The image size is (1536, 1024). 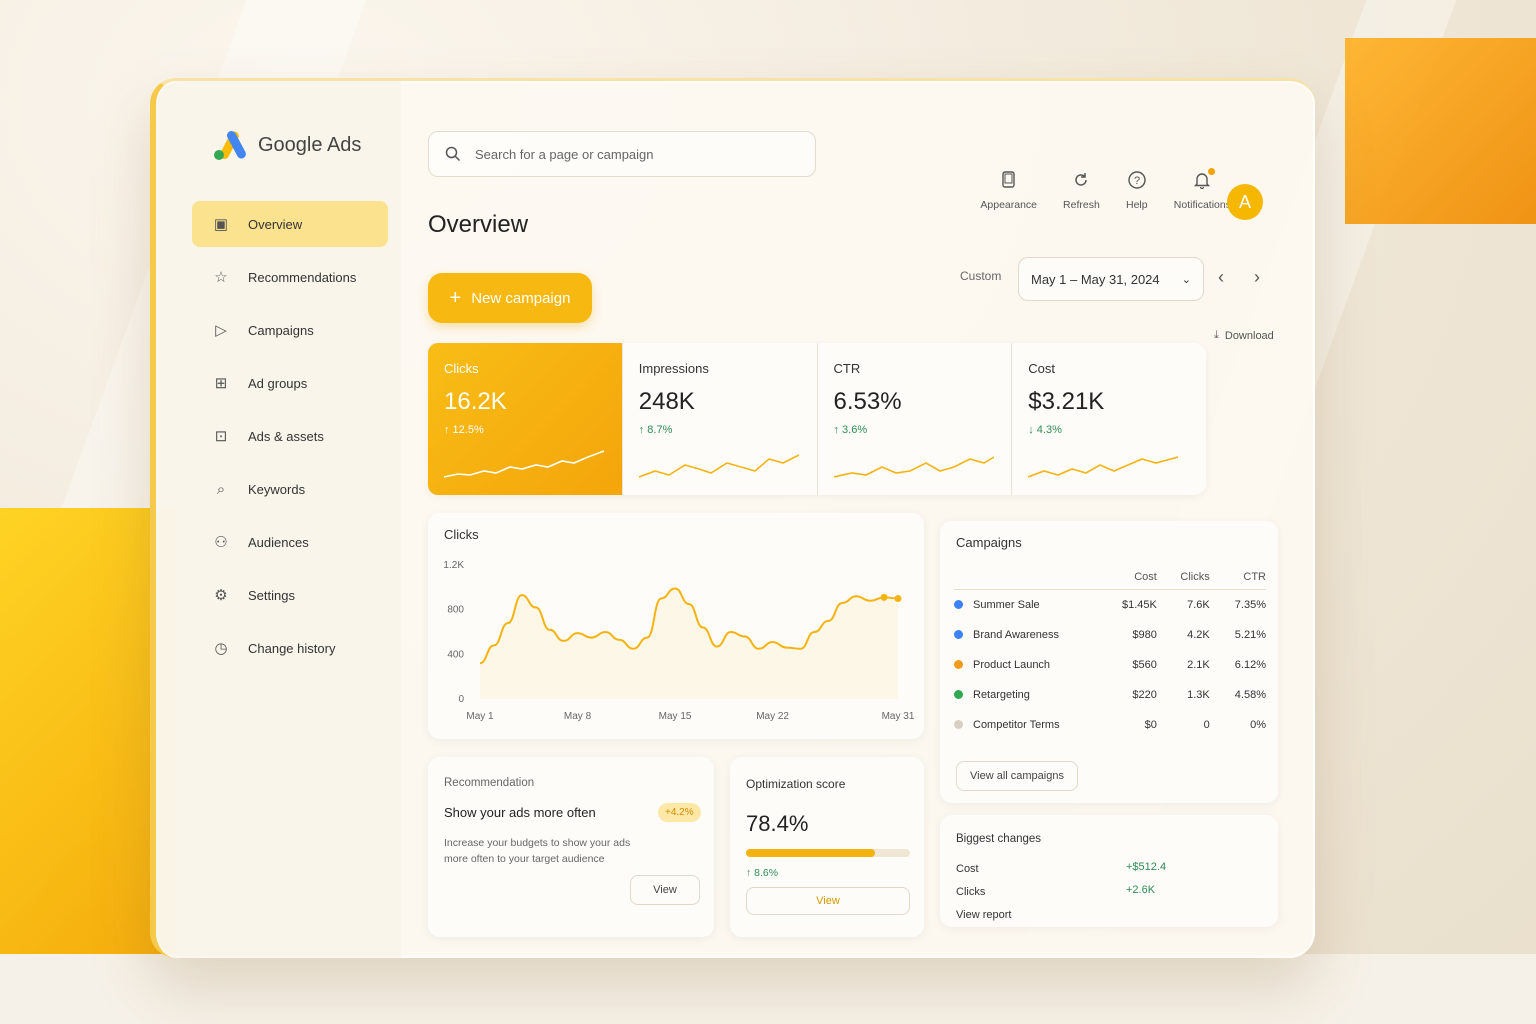 What do you see at coordinates (1109, 419) in the screenshot?
I see `kpi-card-cost: Cost $3.21K ↓ 4.3%` at bounding box center [1109, 419].